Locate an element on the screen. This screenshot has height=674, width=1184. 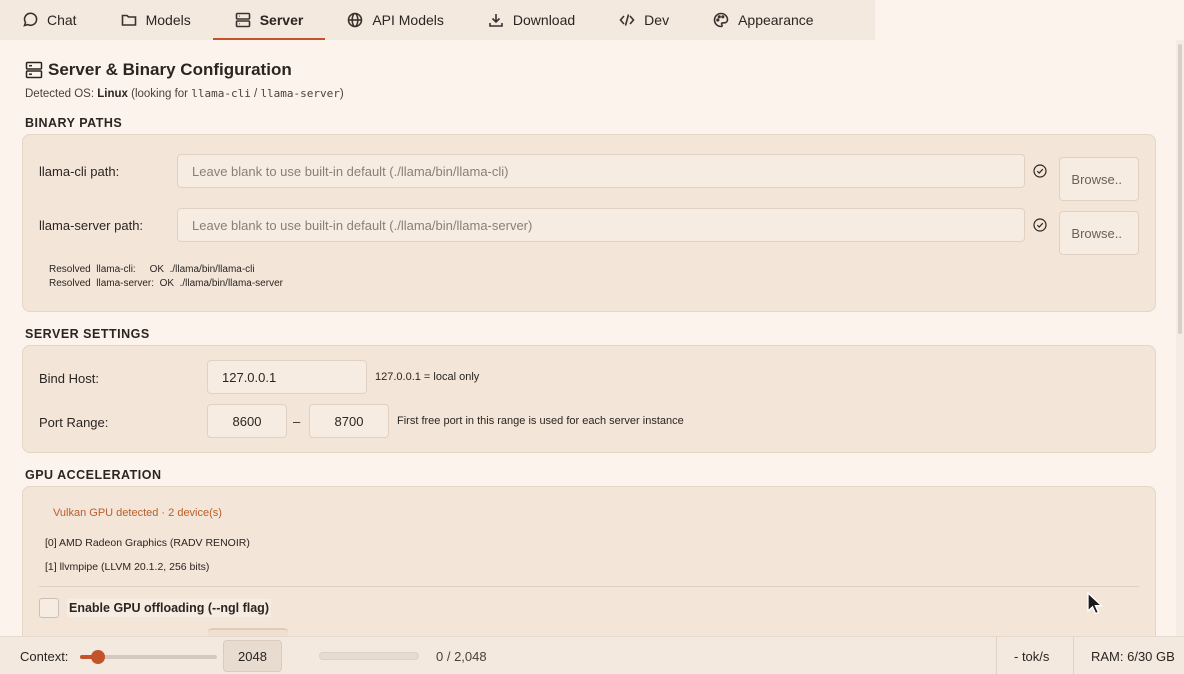
cli-path-verify-button is located at coordinates (1040, 171).